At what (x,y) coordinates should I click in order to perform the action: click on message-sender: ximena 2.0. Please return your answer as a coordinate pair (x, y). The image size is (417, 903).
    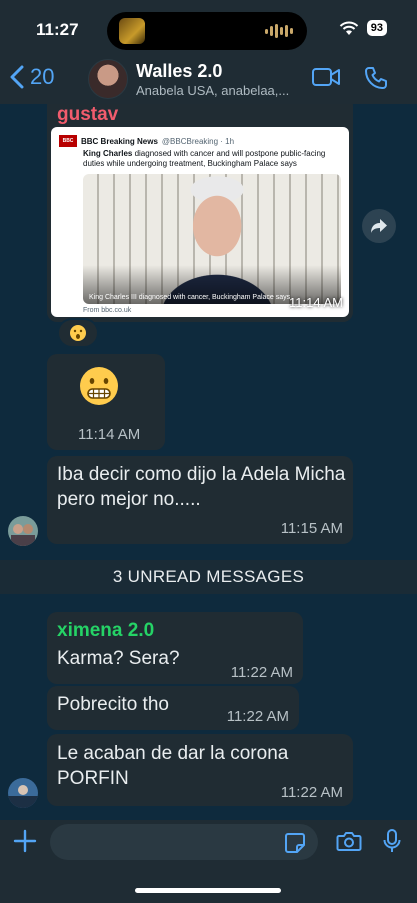
    Looking at the image, I should click on (106, 630).